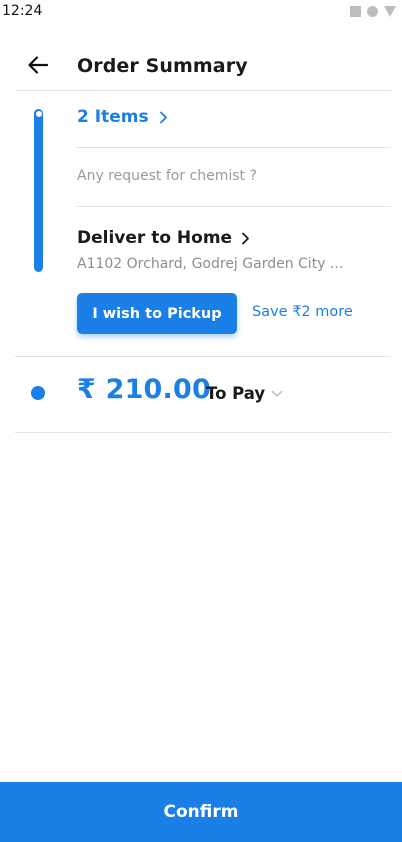 This screenshot has height=842, width=402. I want to click on progress-knob, so click(38, 114).